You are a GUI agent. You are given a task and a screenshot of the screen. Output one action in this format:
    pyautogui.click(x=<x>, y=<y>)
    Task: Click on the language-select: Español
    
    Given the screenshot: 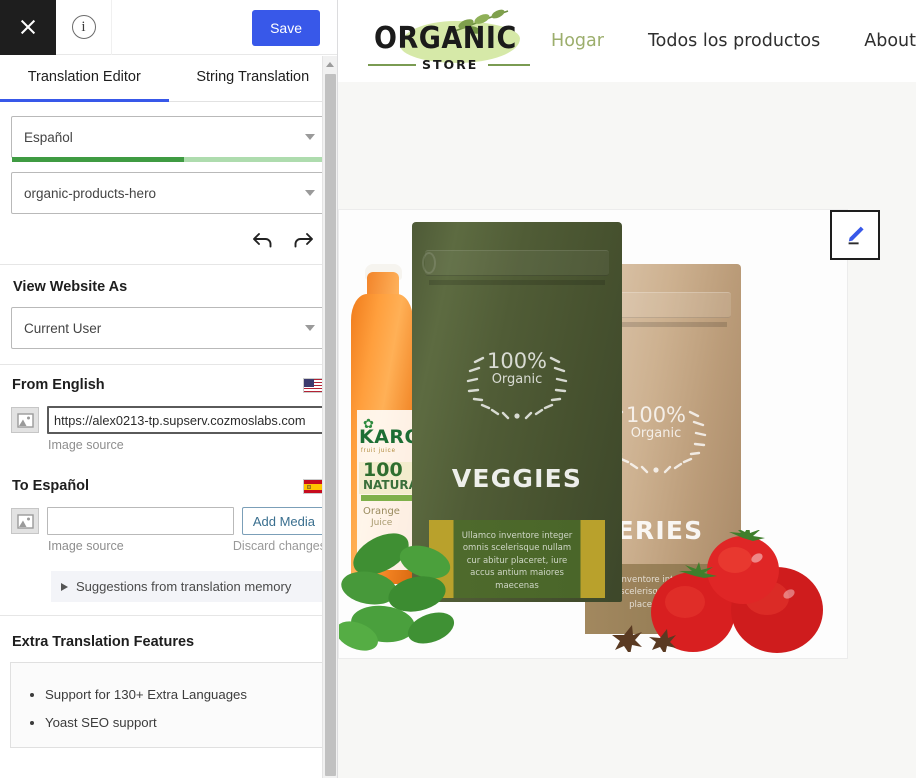 What is the action you would take?
    pyautogui.click(x=168, y=137)
    